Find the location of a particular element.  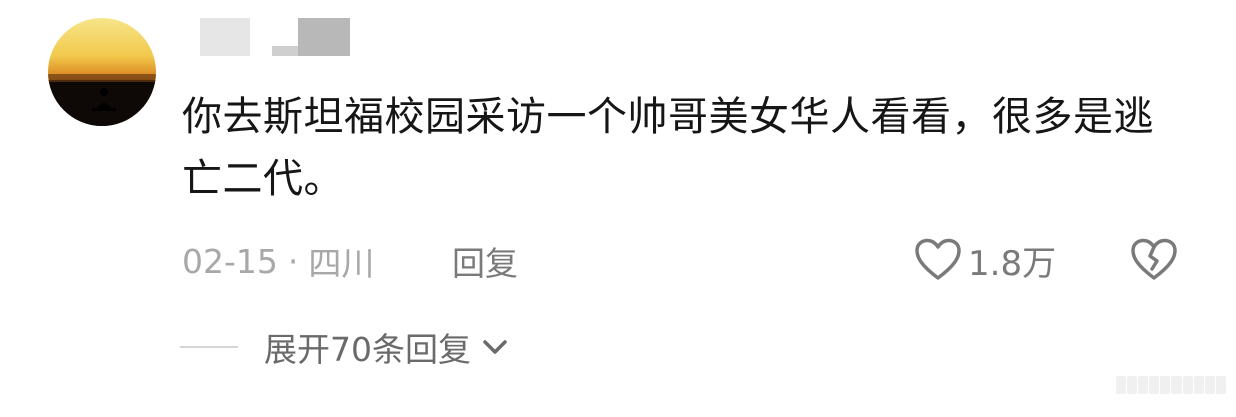

broken-heart-icon is located at coordinates (1154, 259).